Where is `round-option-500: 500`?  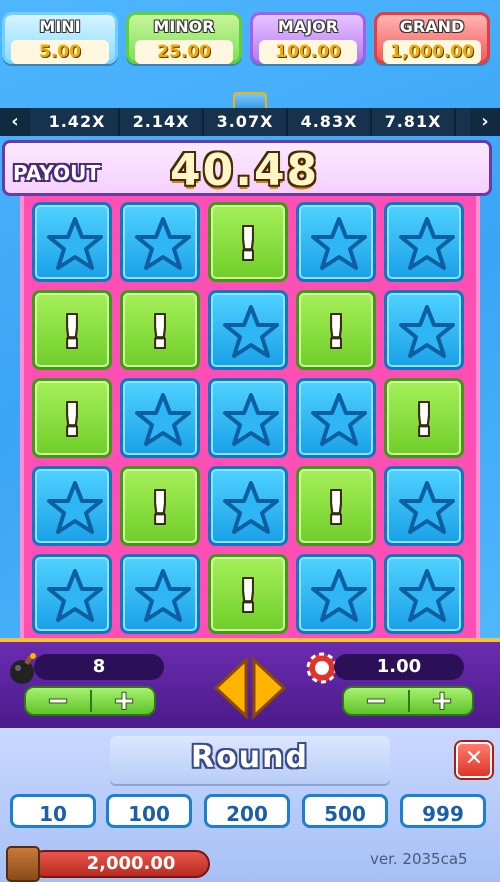 round-option-500: 500 is located at coordinates (345, 811).